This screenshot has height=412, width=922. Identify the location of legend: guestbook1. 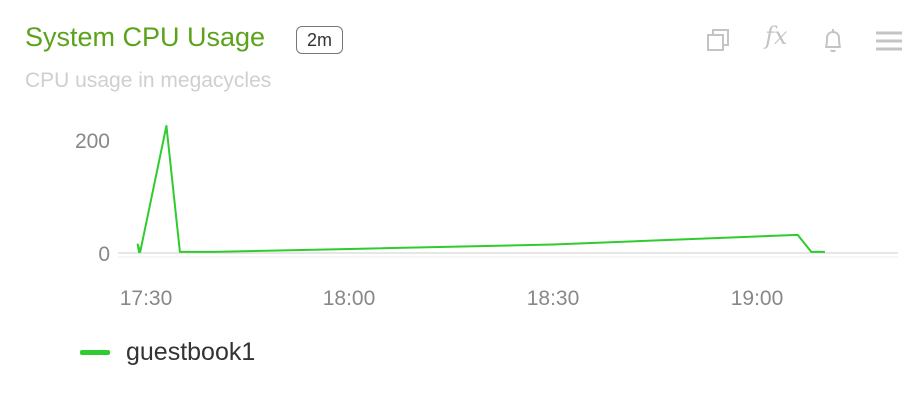
(167, 352).